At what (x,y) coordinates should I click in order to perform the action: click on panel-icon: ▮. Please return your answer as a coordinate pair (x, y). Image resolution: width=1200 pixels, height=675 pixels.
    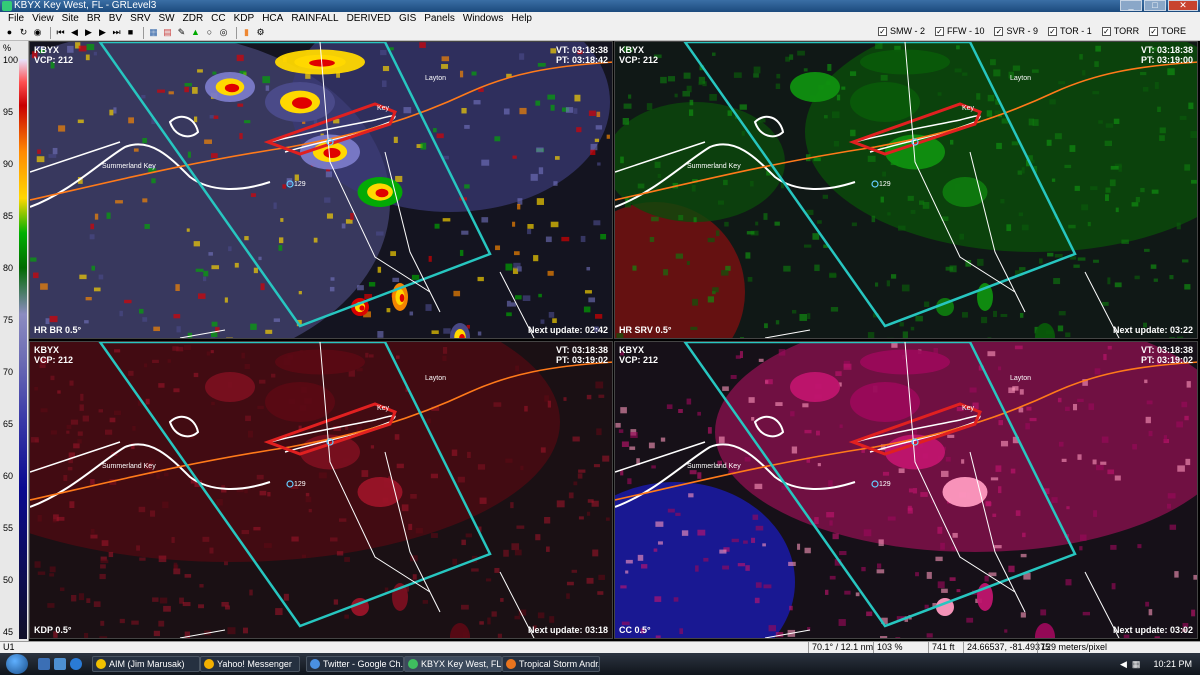
    Looking at the image, I should click on (246, 32).